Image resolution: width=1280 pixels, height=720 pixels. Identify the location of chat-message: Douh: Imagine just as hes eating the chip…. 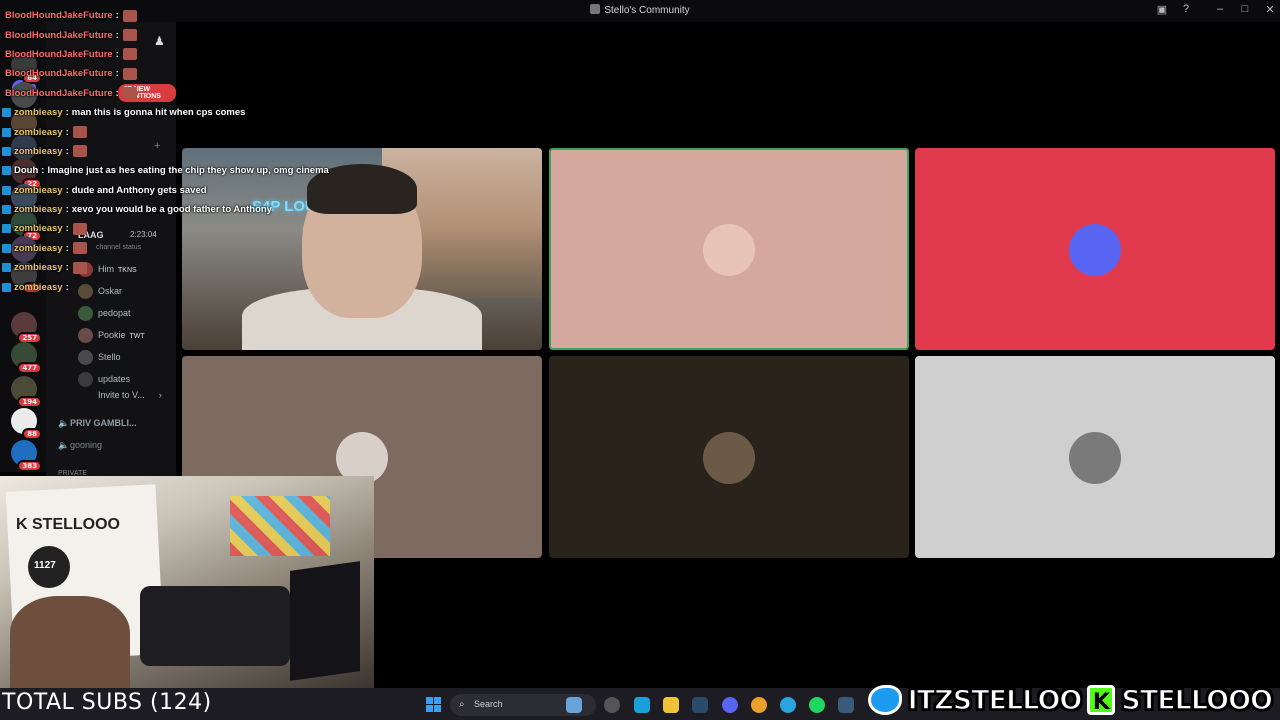
(180, 170).